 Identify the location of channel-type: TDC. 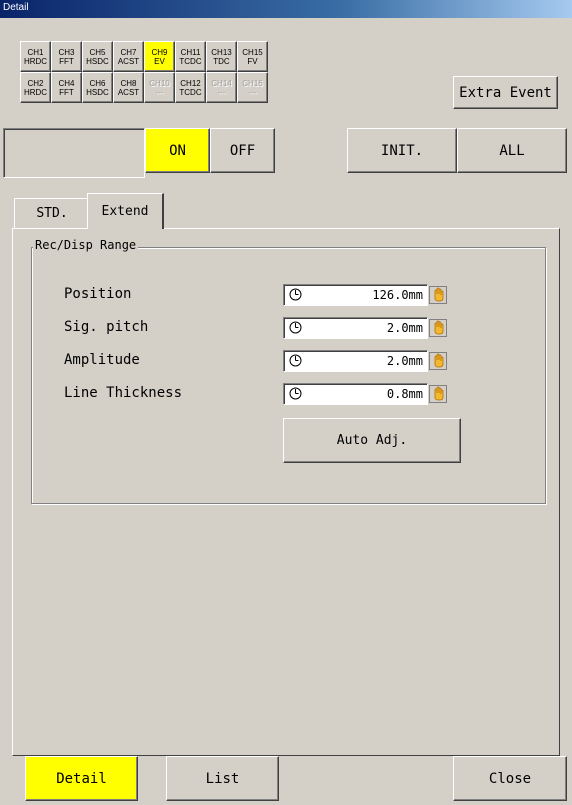
(221, 61).